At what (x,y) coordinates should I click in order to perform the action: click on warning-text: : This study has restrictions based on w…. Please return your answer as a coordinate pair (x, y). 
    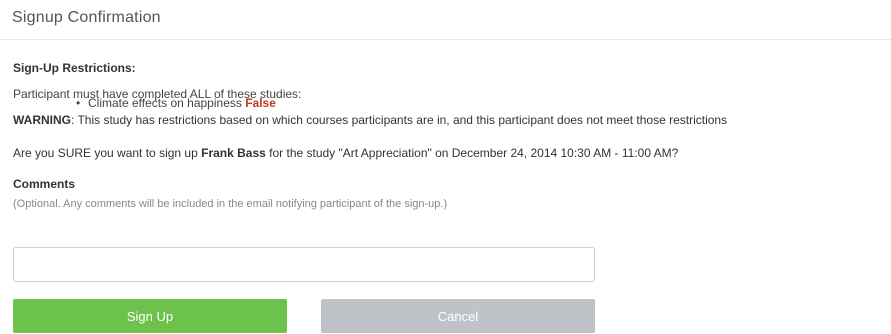
    Looking at the image, I should click on (399, 120).